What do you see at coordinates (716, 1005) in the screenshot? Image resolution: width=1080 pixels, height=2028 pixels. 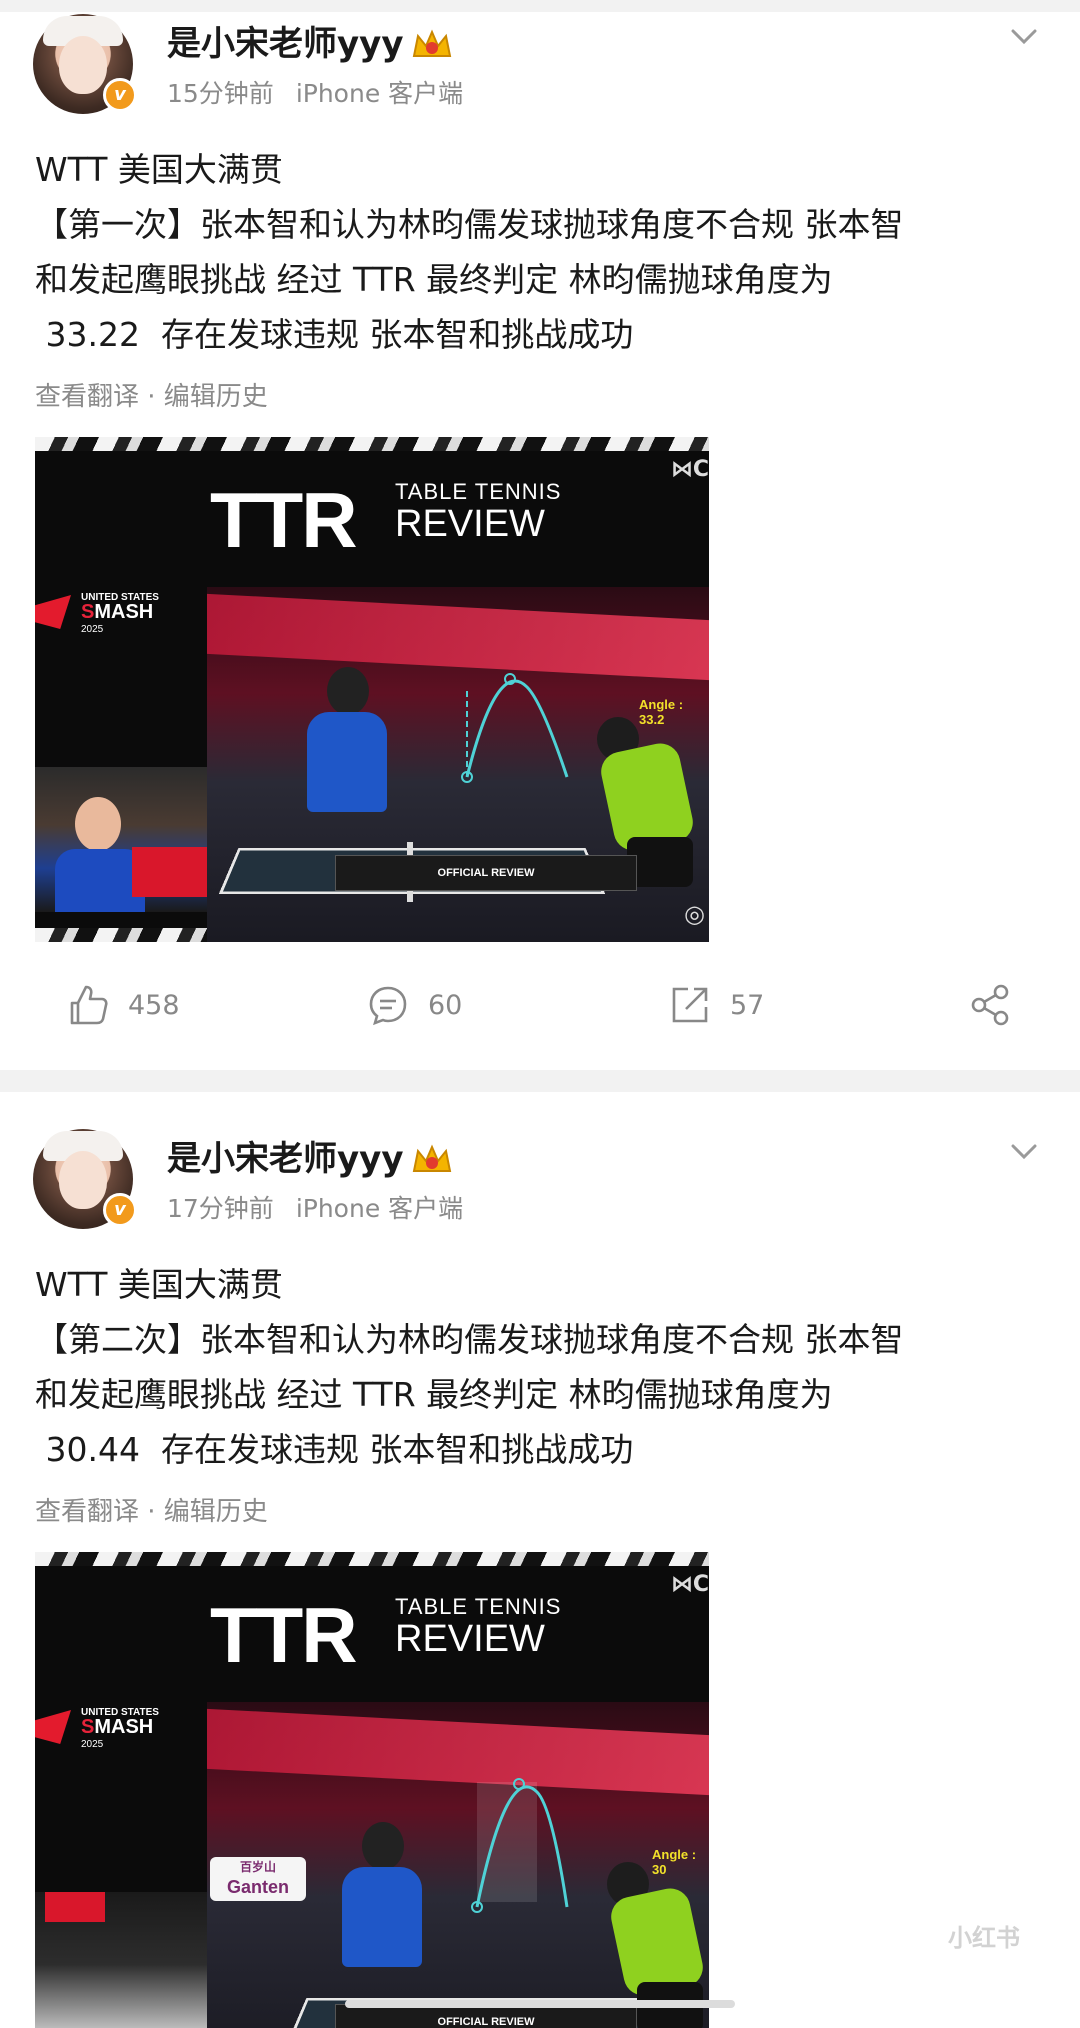 I see `repost-button: 57` at bounding box center [716, 1005].